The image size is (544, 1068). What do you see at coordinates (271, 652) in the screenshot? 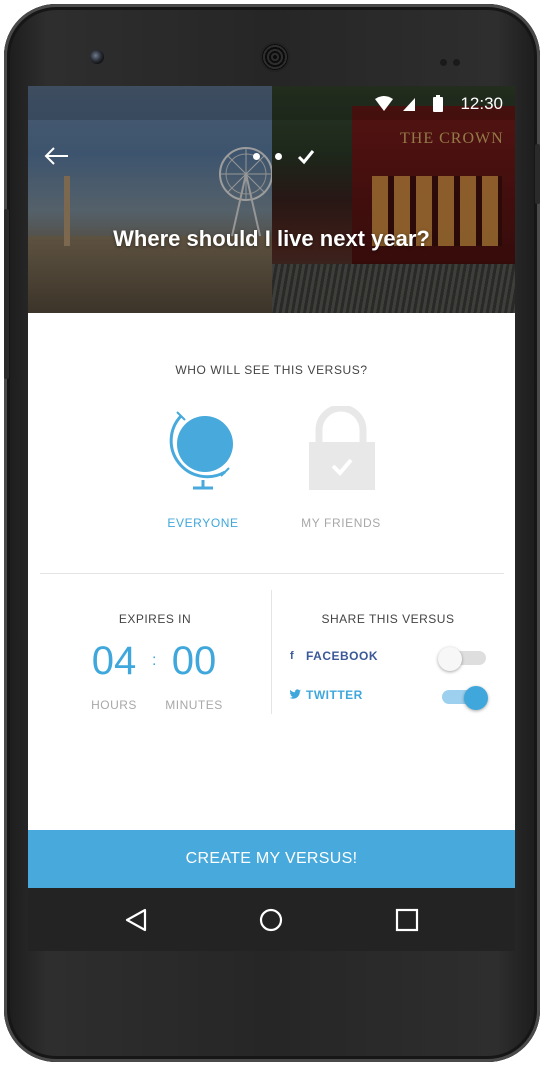
I see `divider-vertical` at bounding box center [271, 652].